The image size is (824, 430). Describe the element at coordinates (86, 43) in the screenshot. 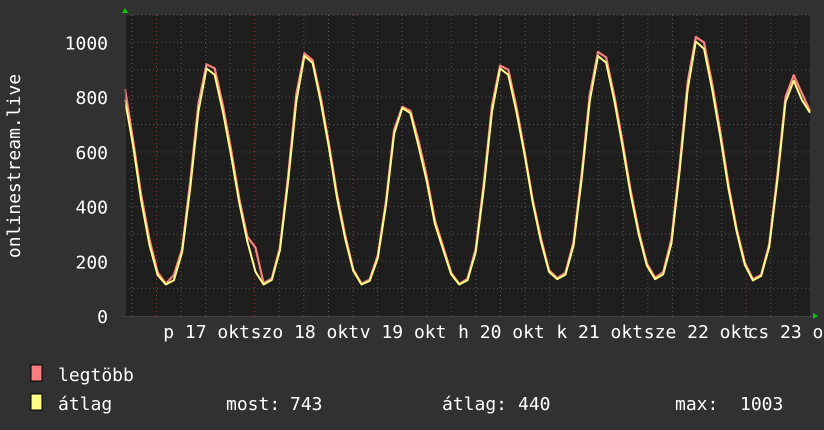

I see `y-tick-label: 1000` at that location.